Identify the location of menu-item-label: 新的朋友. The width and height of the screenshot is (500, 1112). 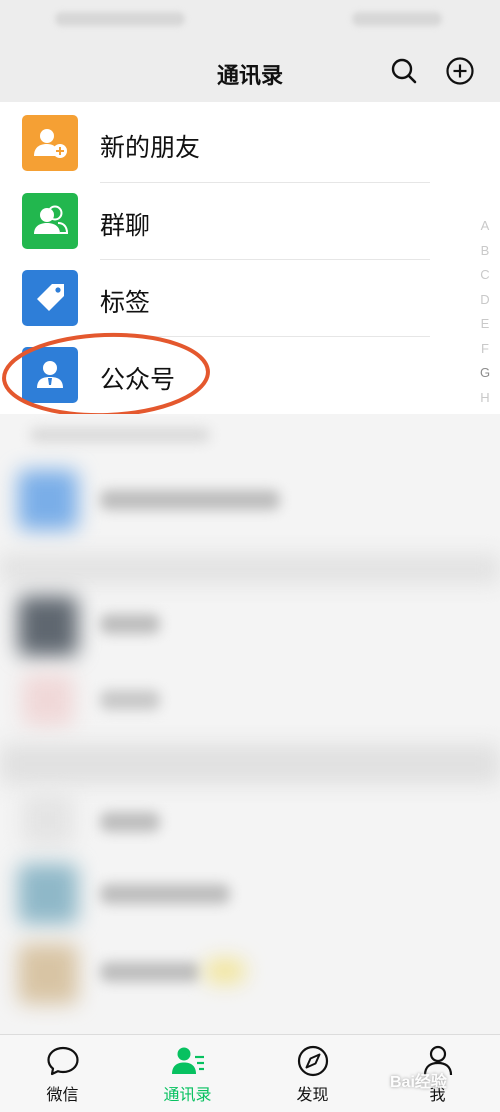
(150, 147).